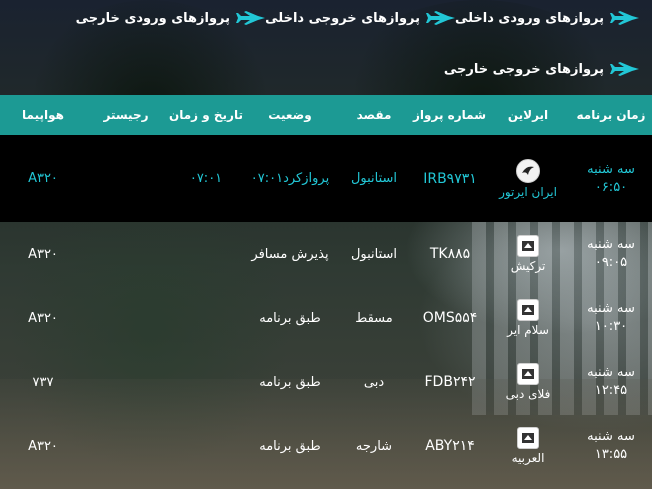 The height and width of the screenshot is (489, 652). I want to click on column-header: زمان برنامه, so click(611, 115).